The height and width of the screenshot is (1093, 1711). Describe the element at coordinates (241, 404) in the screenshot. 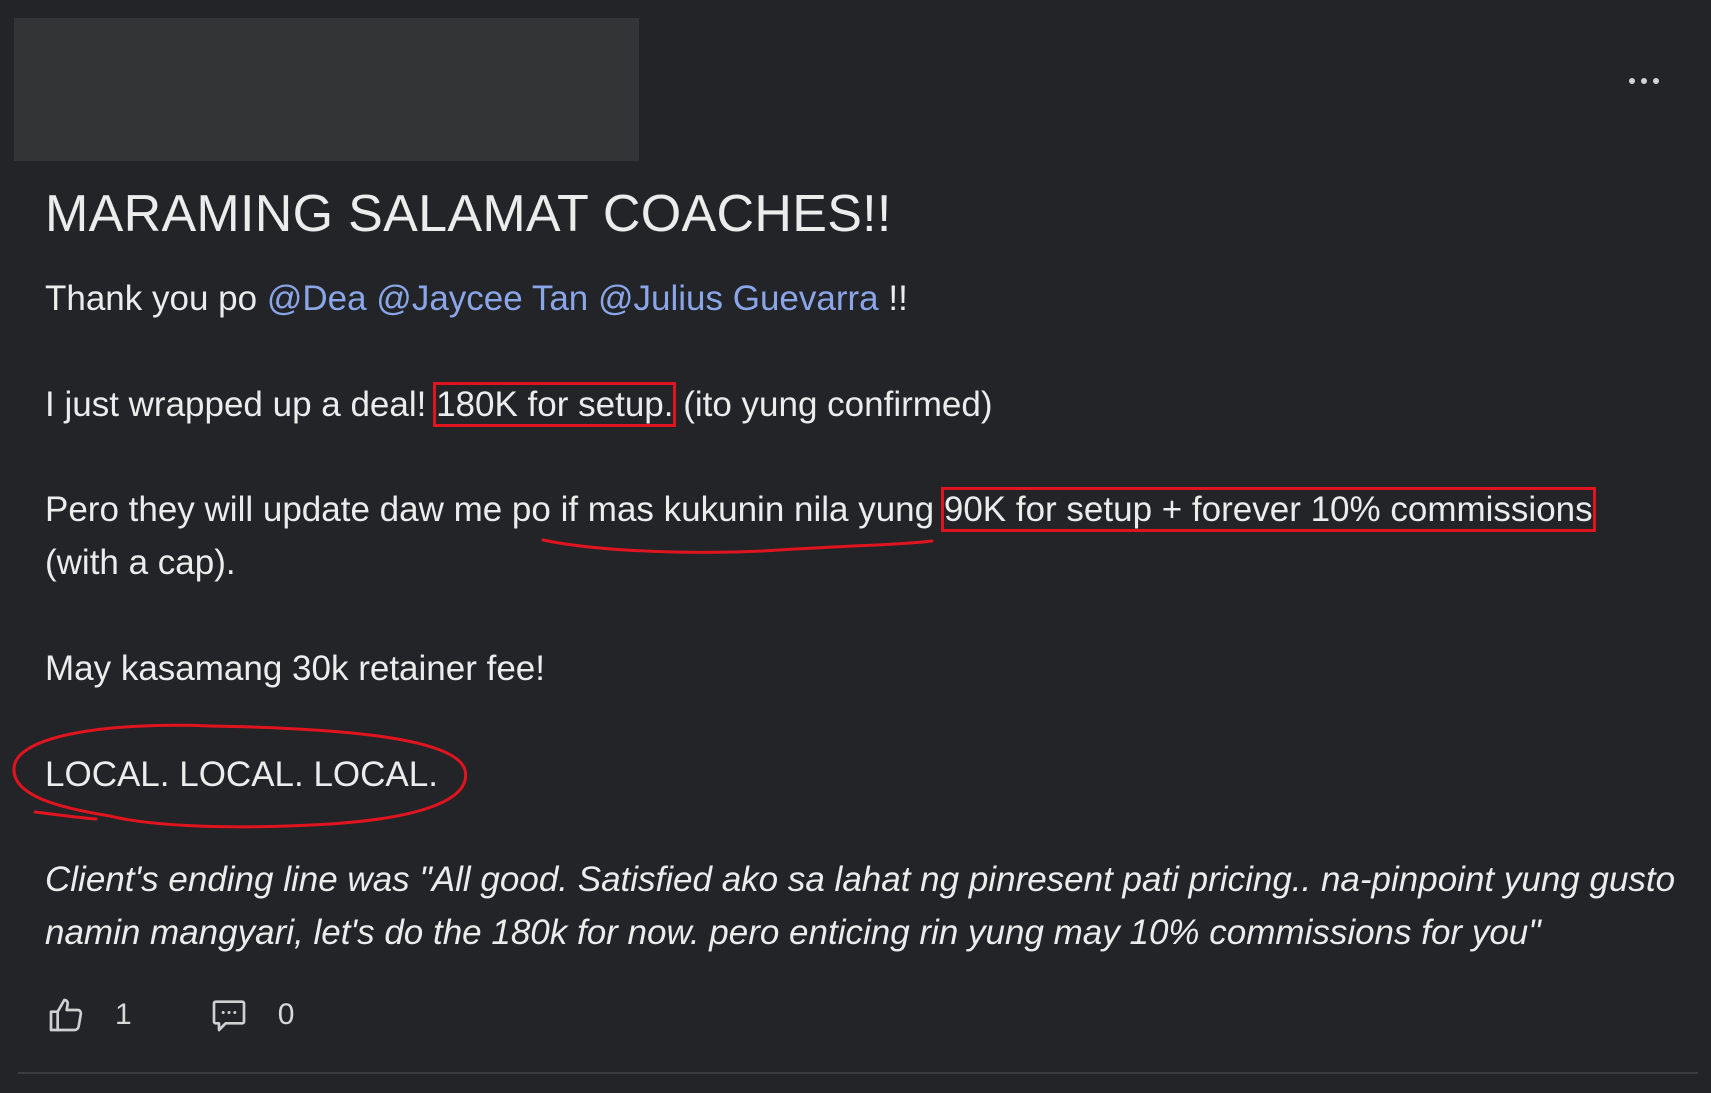

I see `deal-prefix: I just wrapped up a deal!` at that location.